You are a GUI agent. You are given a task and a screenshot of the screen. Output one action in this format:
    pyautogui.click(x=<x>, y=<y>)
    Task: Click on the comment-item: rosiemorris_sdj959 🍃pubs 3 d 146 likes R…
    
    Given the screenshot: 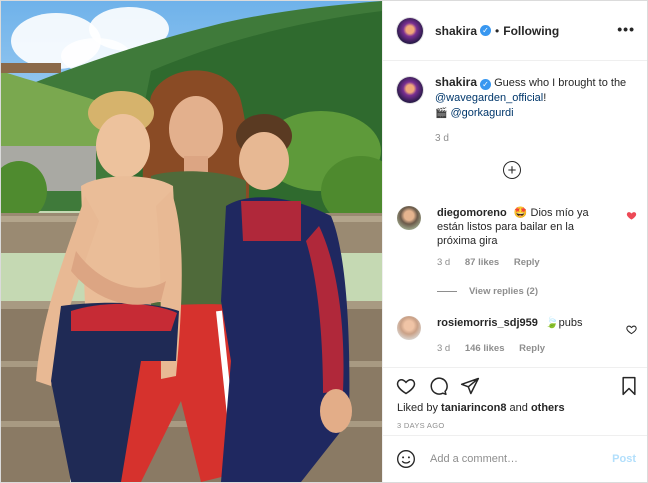 What is the action you would take?
    pyautogui.click(x=517, y=336)
    